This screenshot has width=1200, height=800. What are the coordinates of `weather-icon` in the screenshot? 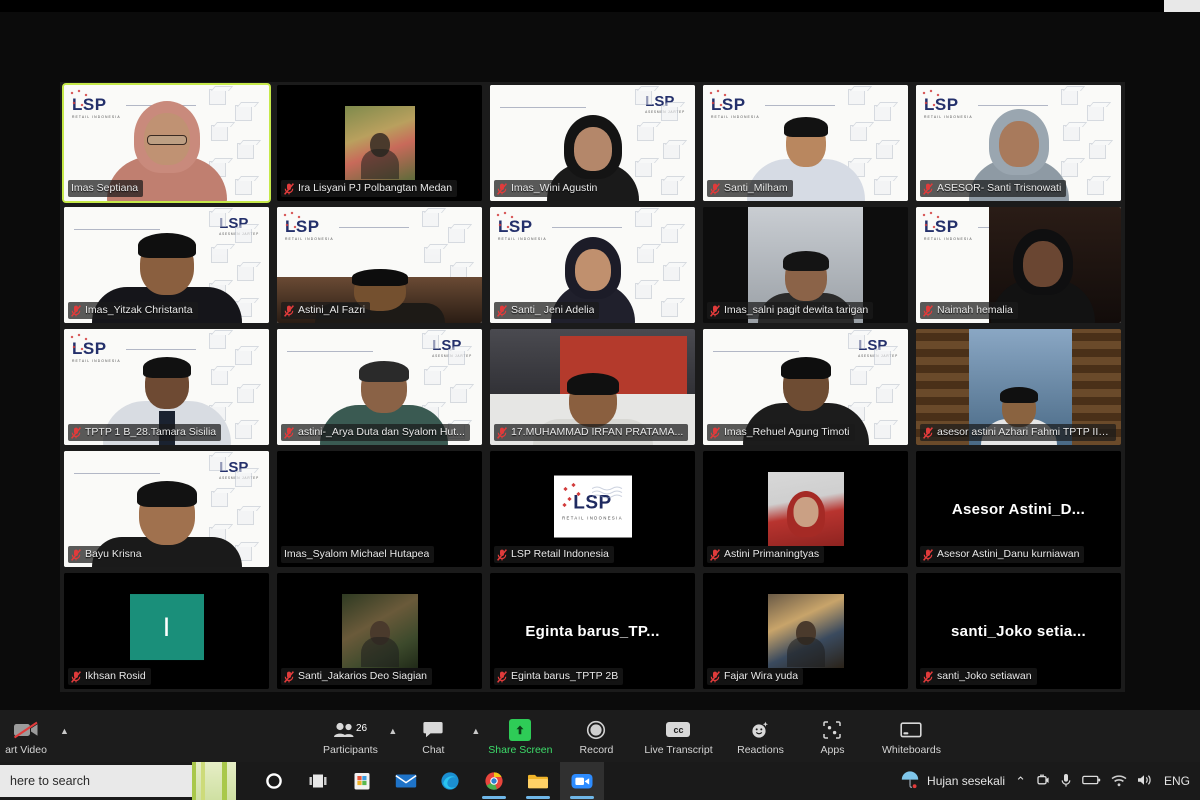 It's located at (910, 781).